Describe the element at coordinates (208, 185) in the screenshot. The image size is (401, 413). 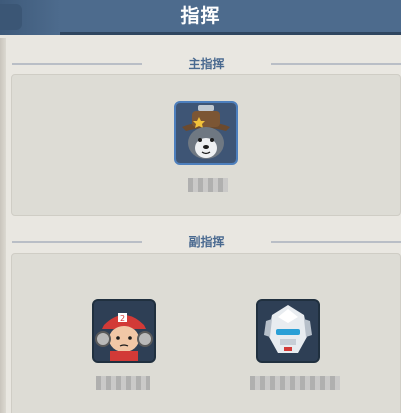
I see `main-commander-name-redacted` at that location.